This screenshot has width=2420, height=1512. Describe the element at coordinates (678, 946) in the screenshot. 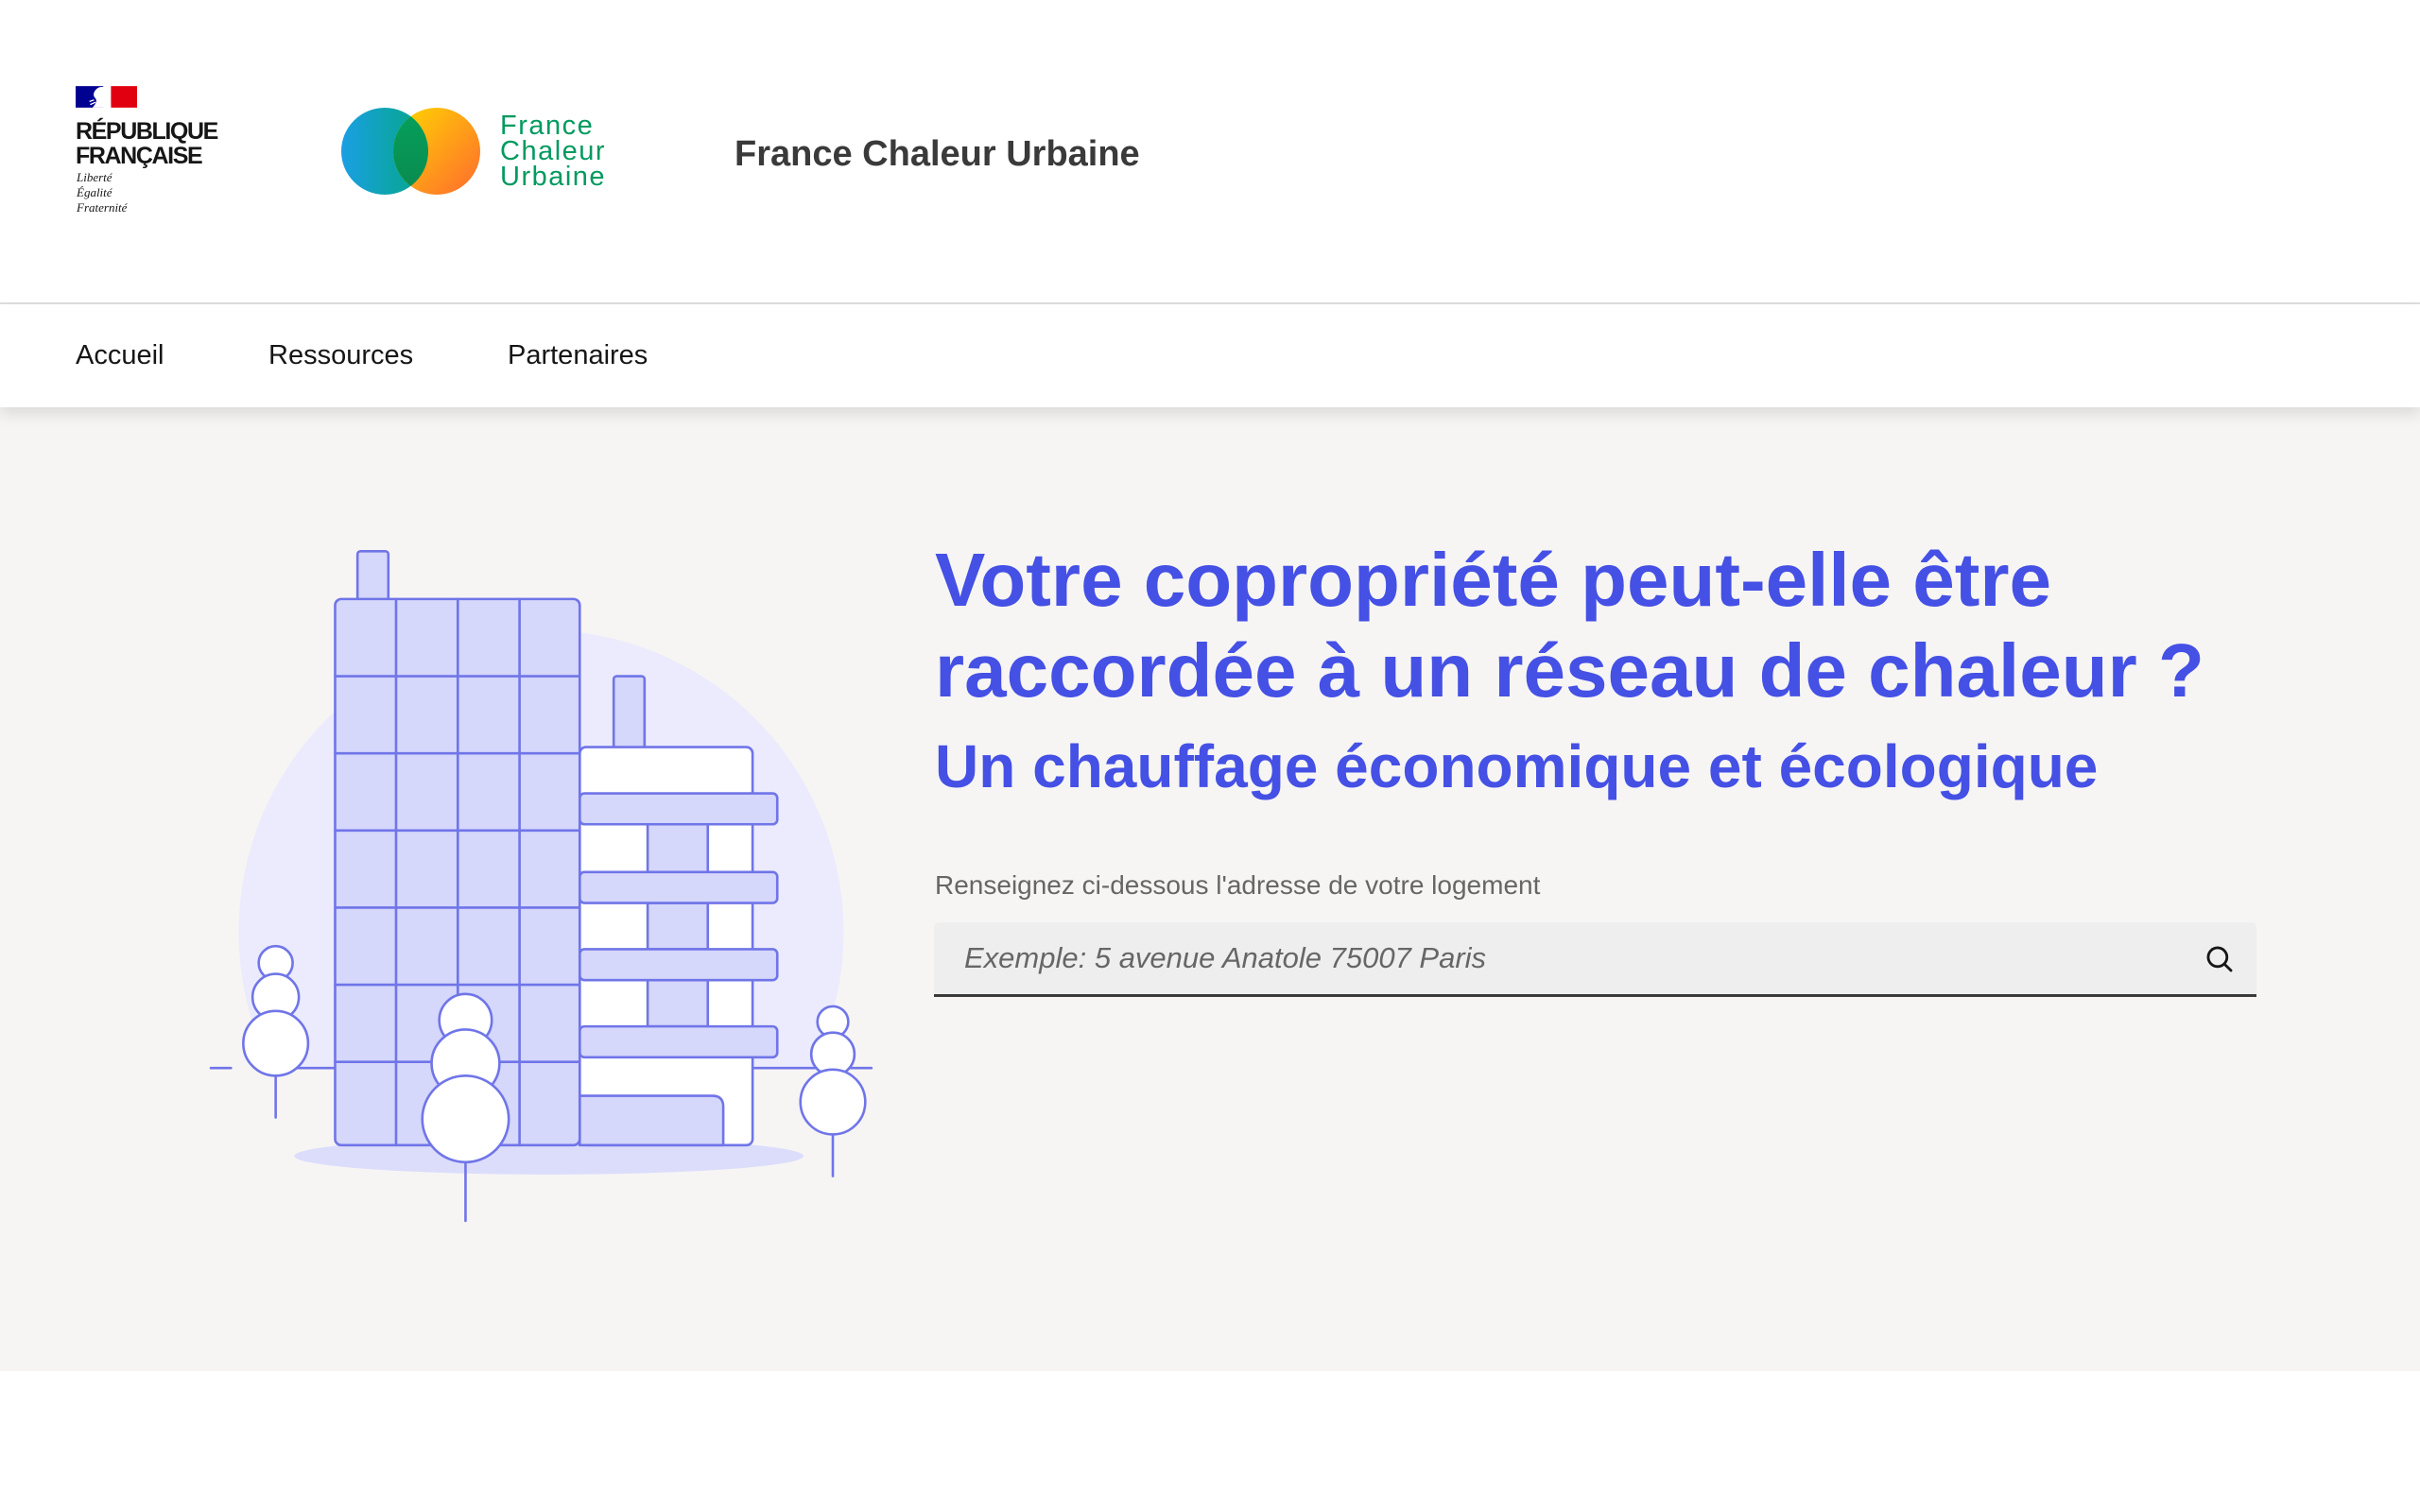

I see `illustration-right-building` at that location.